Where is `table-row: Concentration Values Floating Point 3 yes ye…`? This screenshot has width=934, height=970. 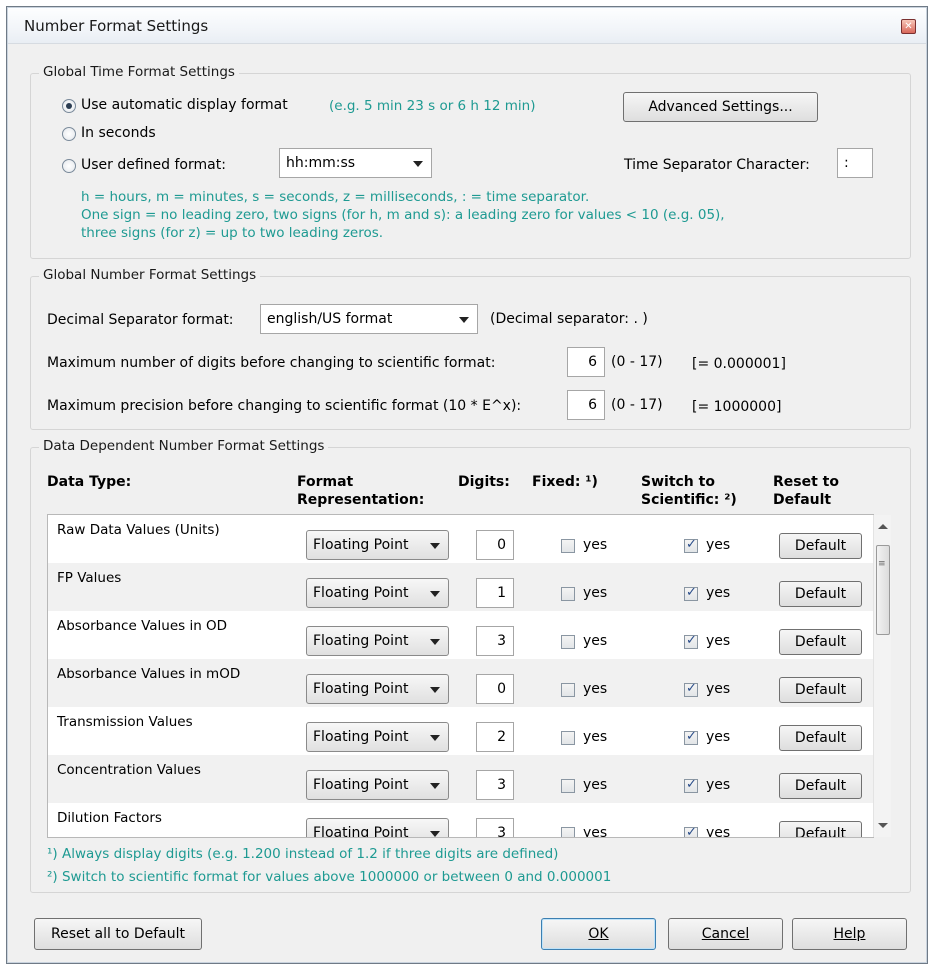 table-row: Concentration Values Floating Point 3 yes ye… is located at coordinates (460, 779).